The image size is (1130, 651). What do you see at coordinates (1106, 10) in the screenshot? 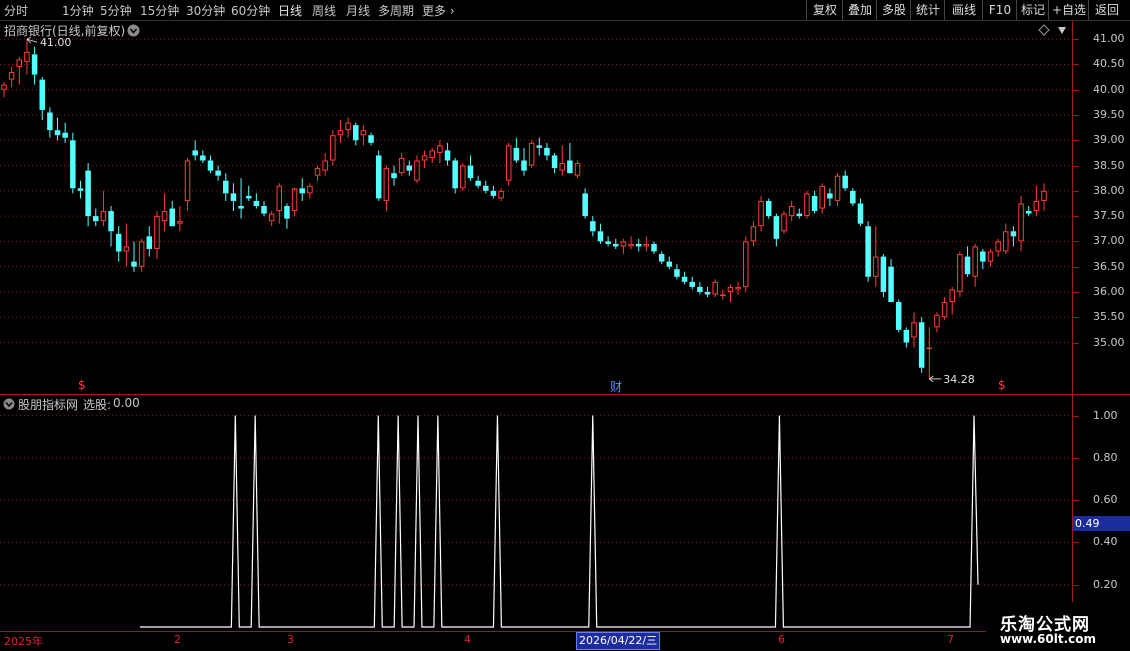
I see `back-button: 返回` at bounding box center [1106, 10].